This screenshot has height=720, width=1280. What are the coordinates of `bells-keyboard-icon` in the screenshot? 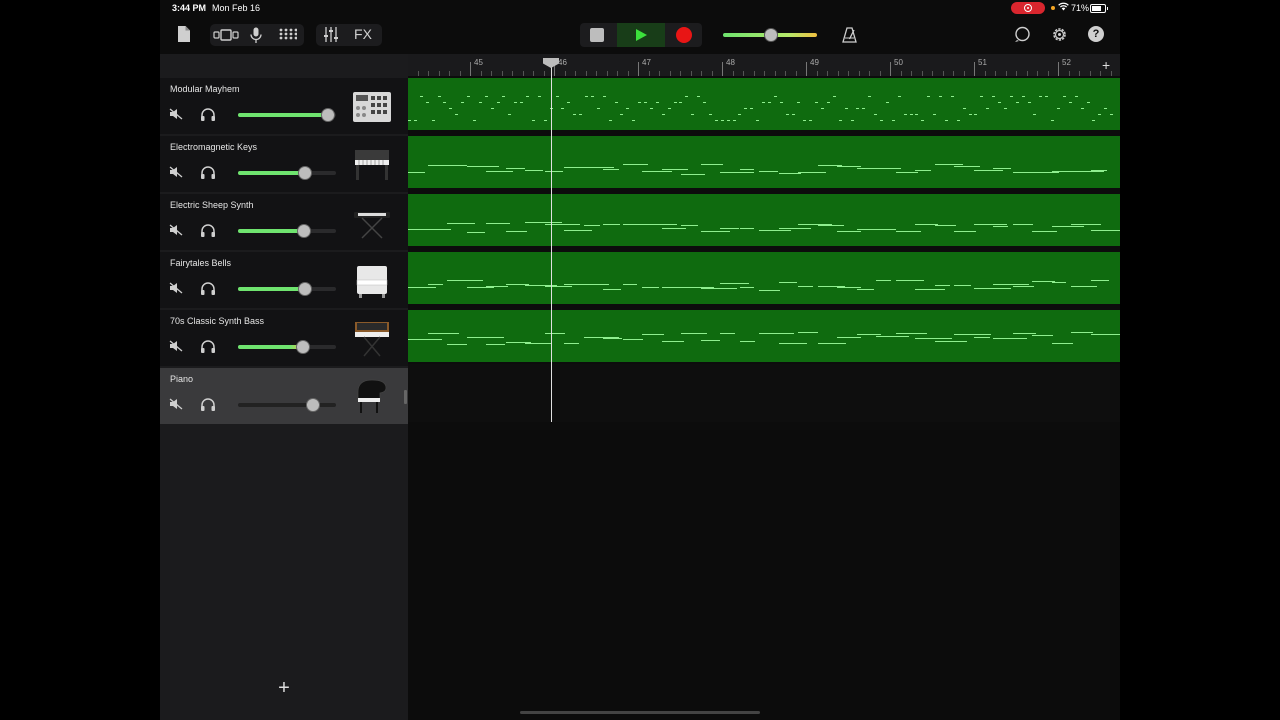 It's located at (372, 280).